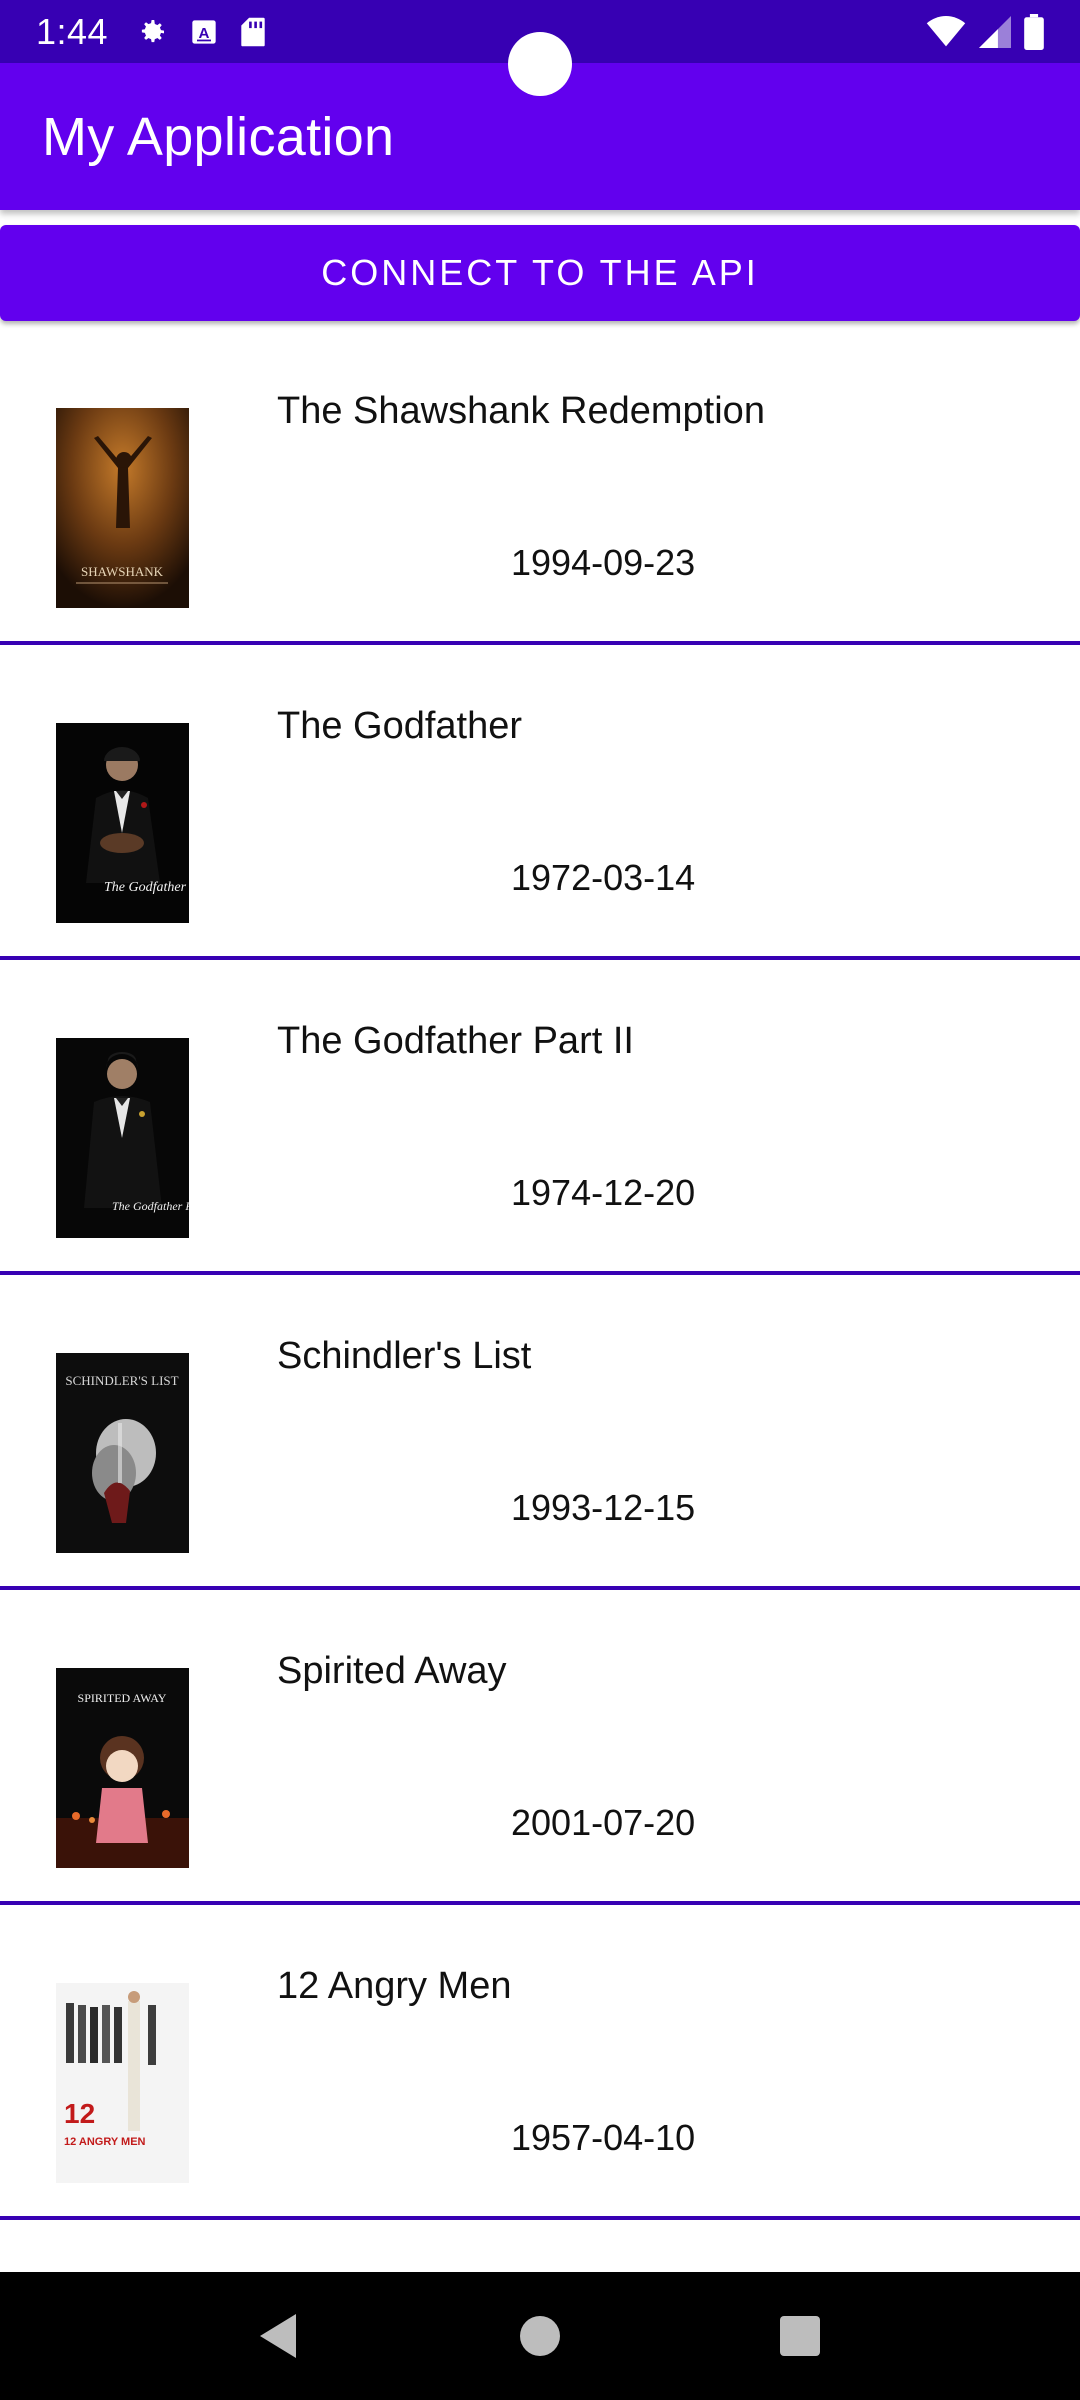  What do you see at coordinates (603, 1507) in the screenshot?
I see `movie-release-date: 1993-12-15` at bounding box center [603, 1507].